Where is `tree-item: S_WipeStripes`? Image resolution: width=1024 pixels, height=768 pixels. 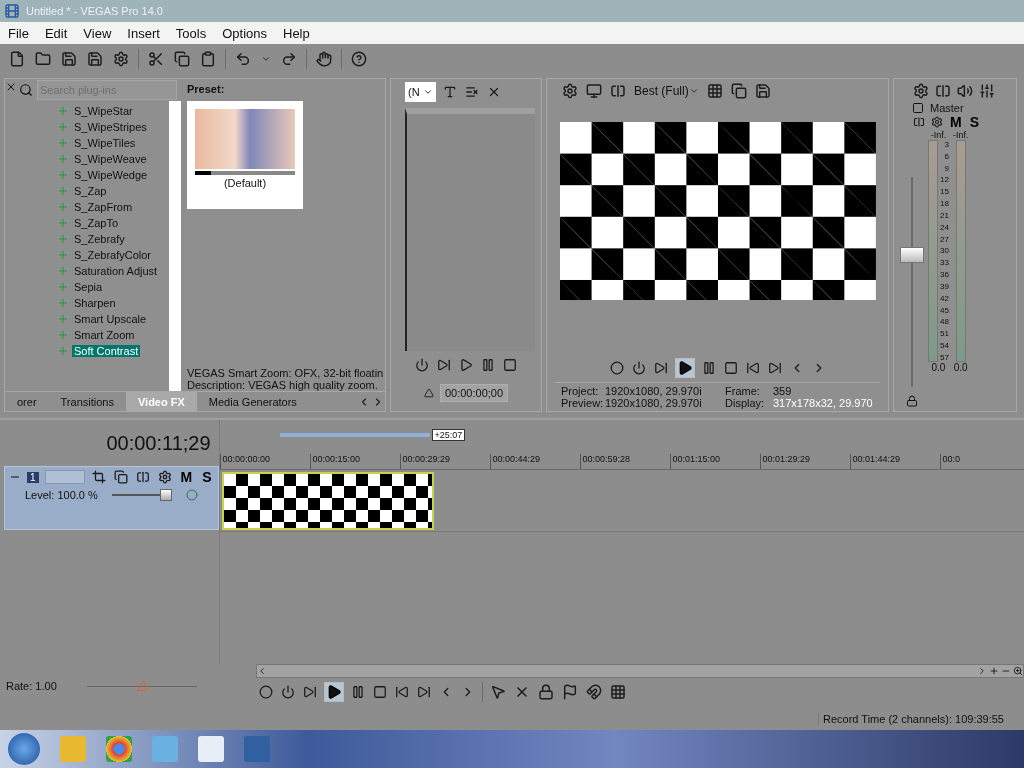 tree-item: S_WipeStripes is located at coordinates (110, 127).